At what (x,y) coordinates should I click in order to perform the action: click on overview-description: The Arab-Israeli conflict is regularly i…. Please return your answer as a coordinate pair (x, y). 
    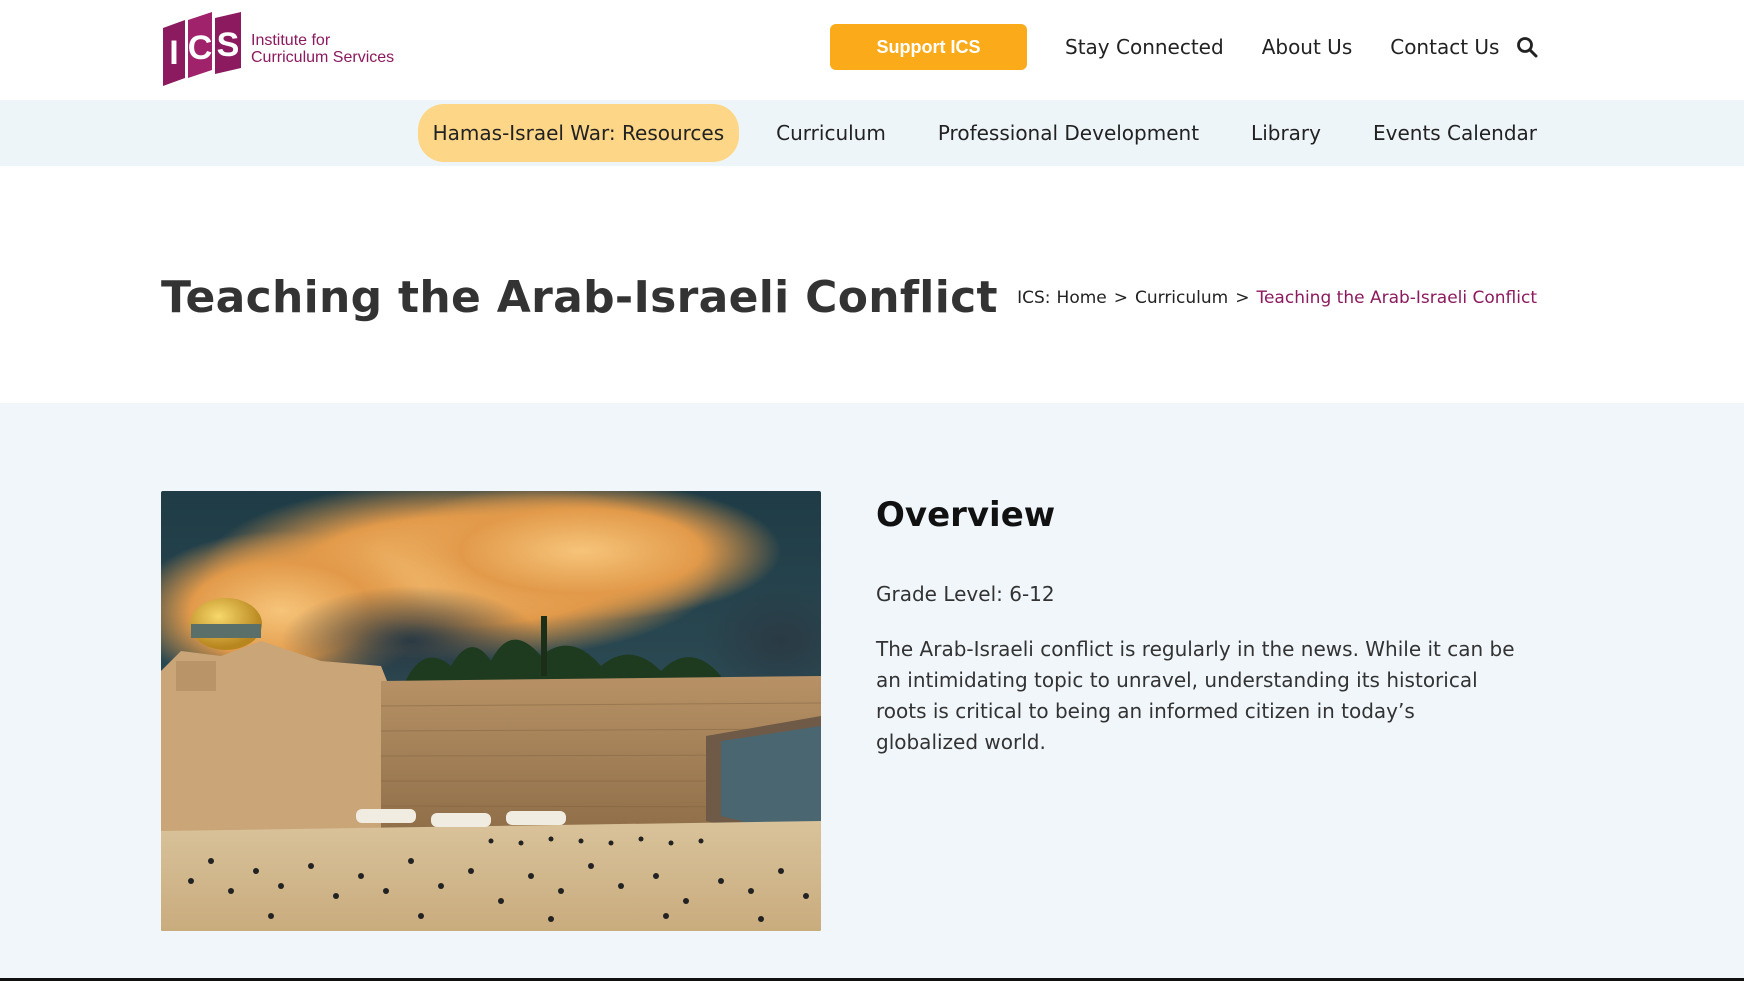
    Looking at the image, I should click on (1195, 695).